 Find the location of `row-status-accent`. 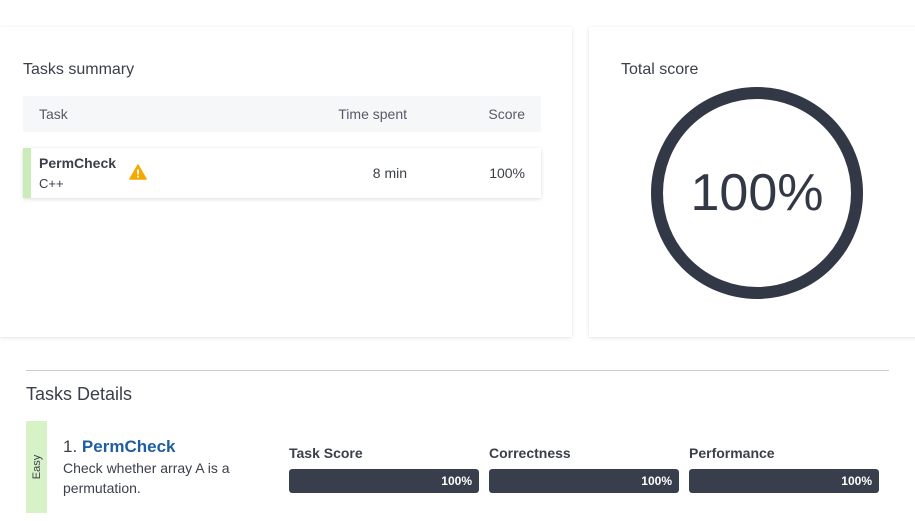

row-status-accent is located at coordinates (27, 173).